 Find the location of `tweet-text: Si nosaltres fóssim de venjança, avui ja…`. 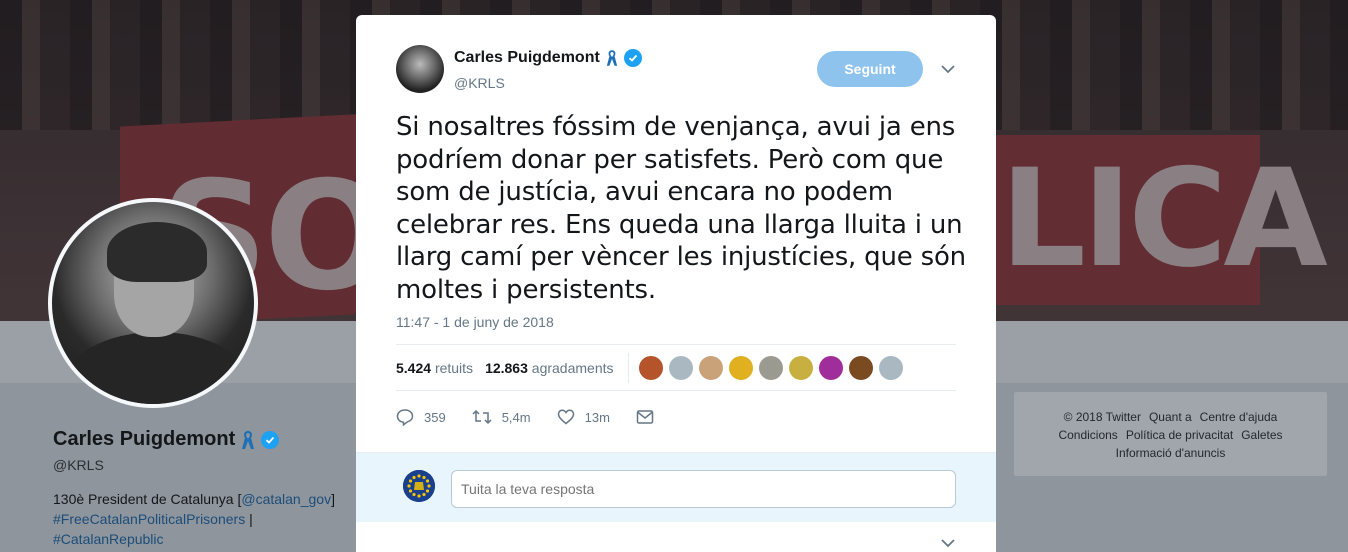

tweet-text: Si nosaltres fóssim de venjança, avui ja… is located at coordinates (681, 208).